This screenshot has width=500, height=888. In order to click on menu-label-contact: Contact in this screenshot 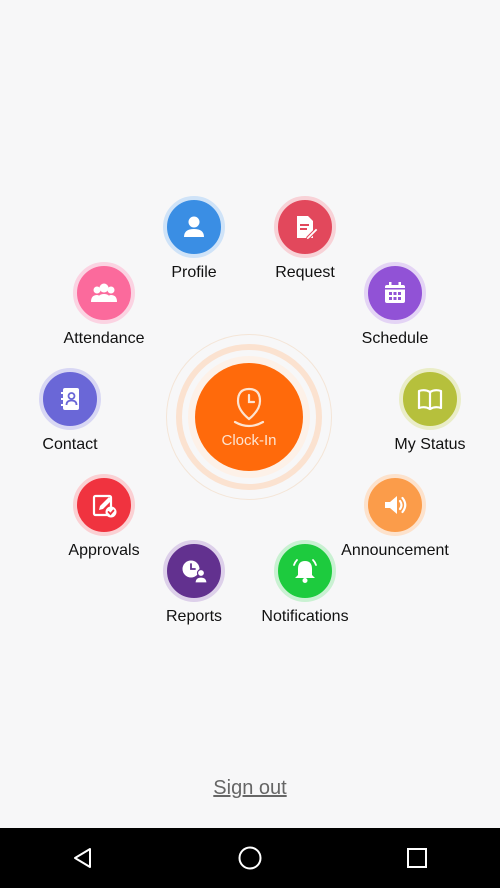, I will do `click(70, 444)`.